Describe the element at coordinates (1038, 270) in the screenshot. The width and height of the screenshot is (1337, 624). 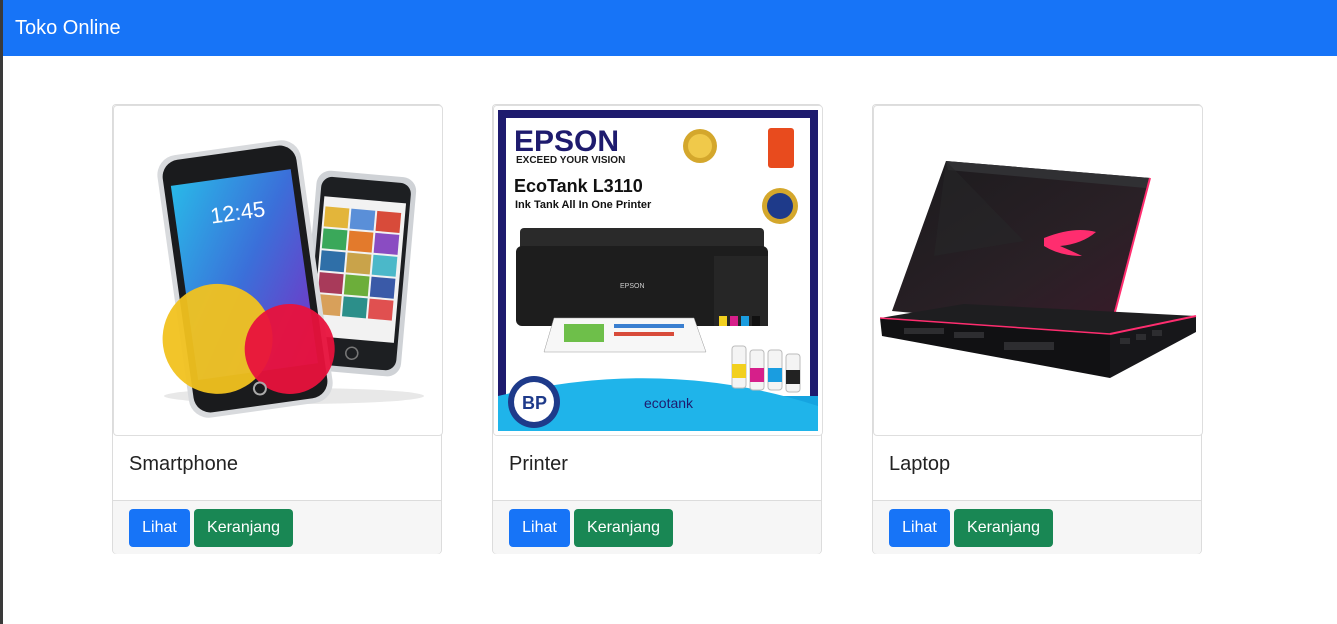
I see `product-image-laptop` at that location.